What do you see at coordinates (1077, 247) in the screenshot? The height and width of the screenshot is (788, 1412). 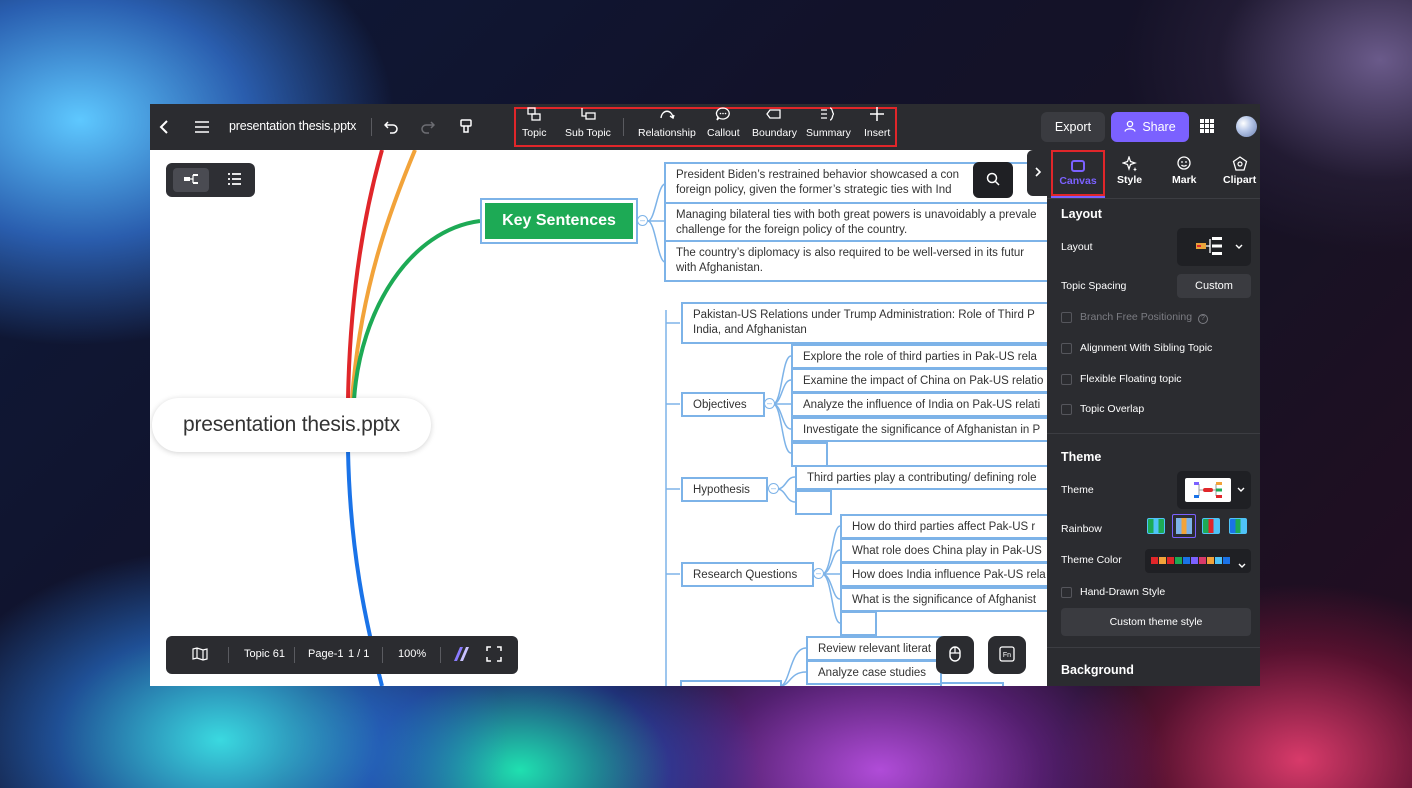 I see `layout-label: Layout` at bounding box center [1077, 247].